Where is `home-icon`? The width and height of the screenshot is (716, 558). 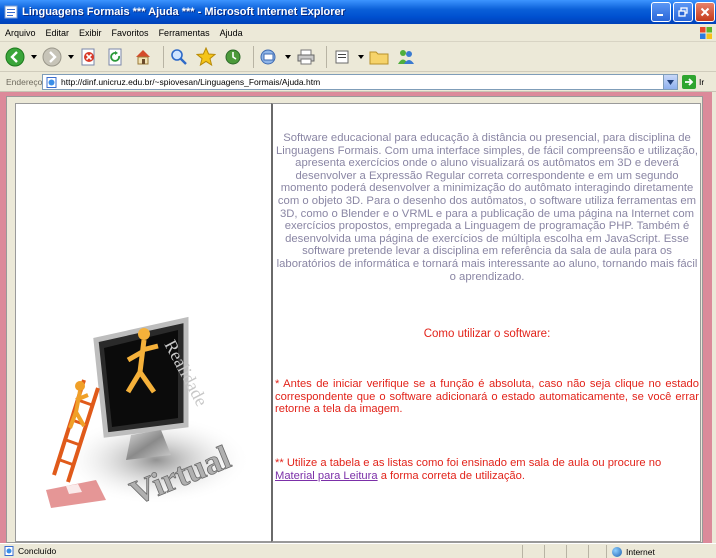
home-icon is located at coordinates (143, 56).